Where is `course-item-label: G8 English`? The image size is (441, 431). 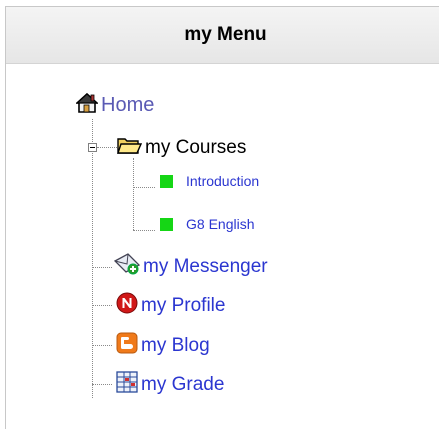
course-item-label: G8 English is located at coordinates (220, 224).